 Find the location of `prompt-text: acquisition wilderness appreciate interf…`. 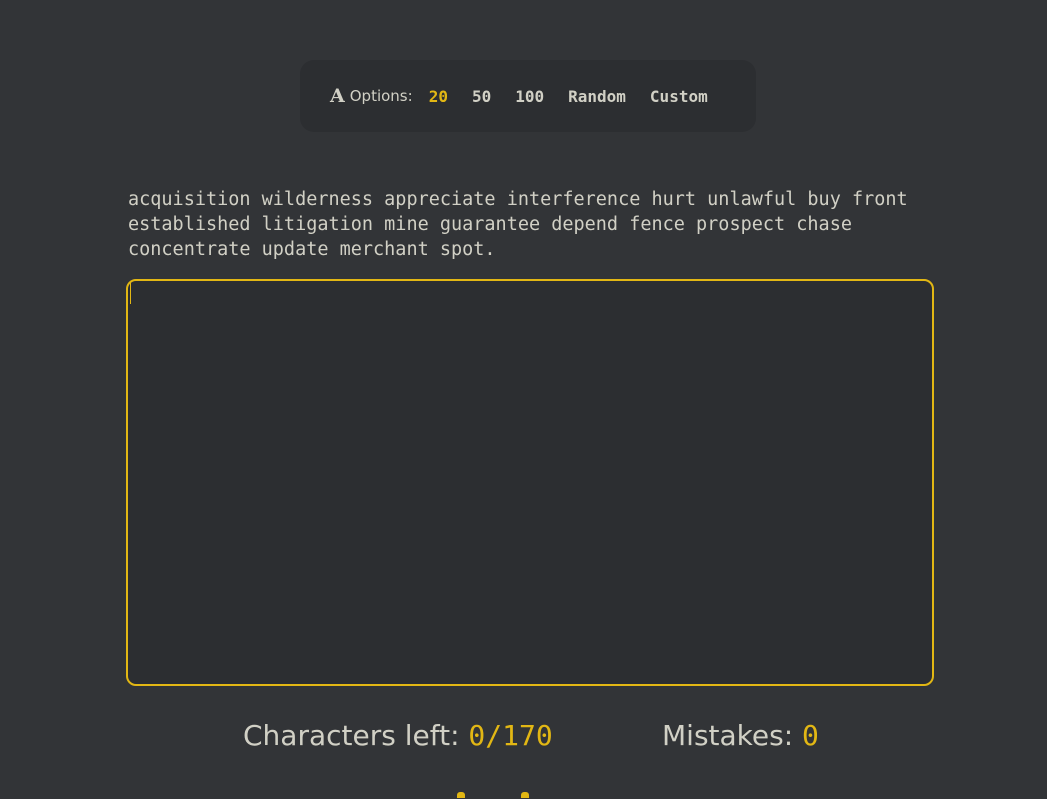

prompt-text: acquisition wilderness appreciate interf… is located at coordinates (518, 224).